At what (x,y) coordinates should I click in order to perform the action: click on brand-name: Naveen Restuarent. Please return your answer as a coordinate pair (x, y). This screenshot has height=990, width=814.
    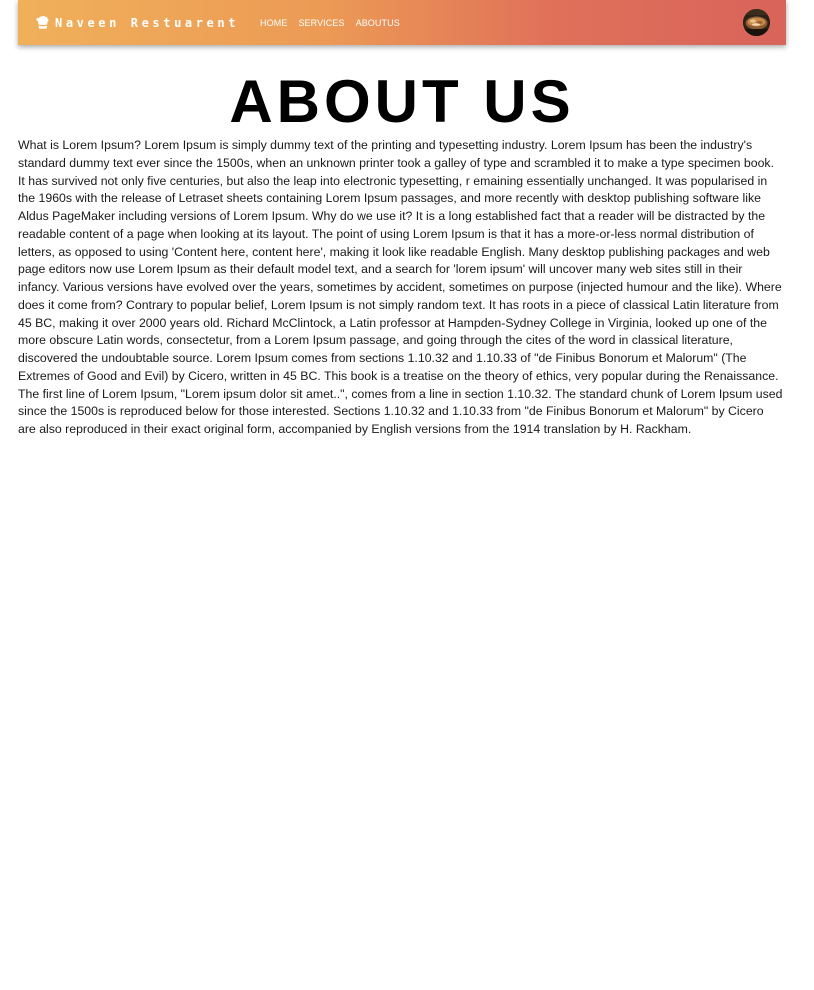
    Looking at the image, I should click on (147, 22).